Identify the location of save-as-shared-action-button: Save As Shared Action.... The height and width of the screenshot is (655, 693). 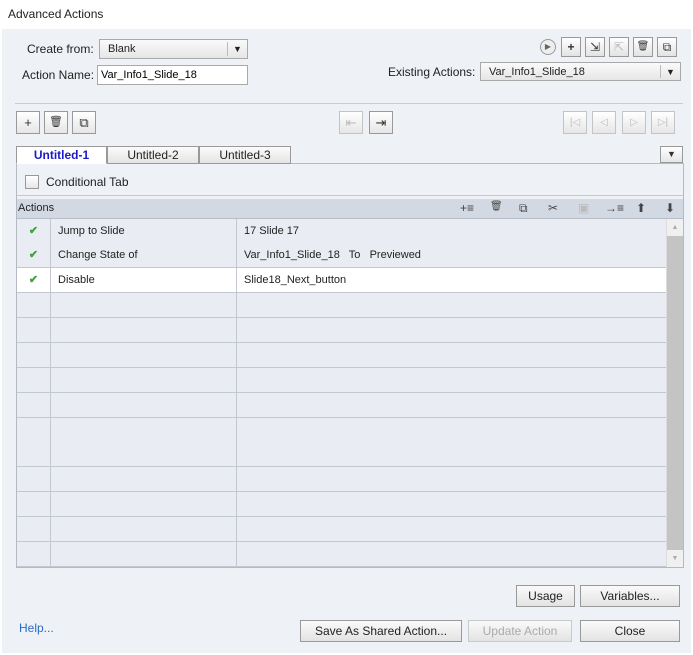
(381, 631).